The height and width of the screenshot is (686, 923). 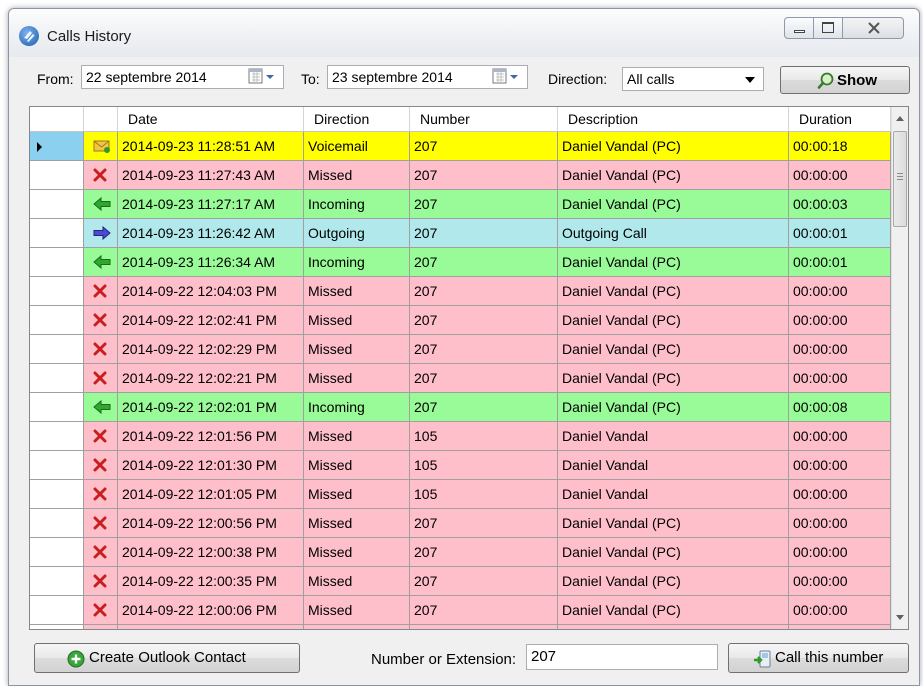 I want to click on from-date-picker: 22 septembre 2014, so click(x=182, y=77).